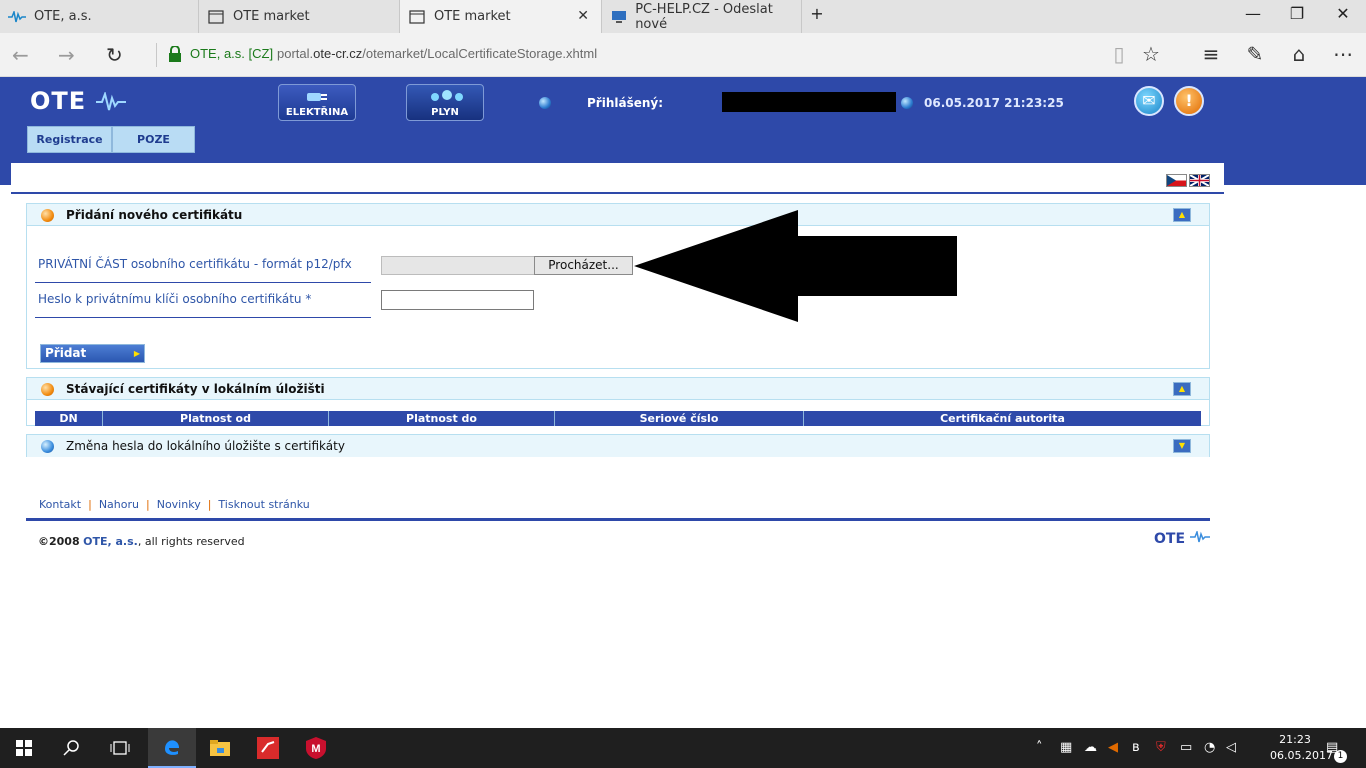 The image size is (1366, 768). Describe the element at coordinates (683, 748) in the screenshot. I see `windows-taskbar: M ˄ ▦ ☁ ◀ ʙ ⛨ ▭ ◔ ◁ 21:23 06.05.2017 ▤ 1` at that location.